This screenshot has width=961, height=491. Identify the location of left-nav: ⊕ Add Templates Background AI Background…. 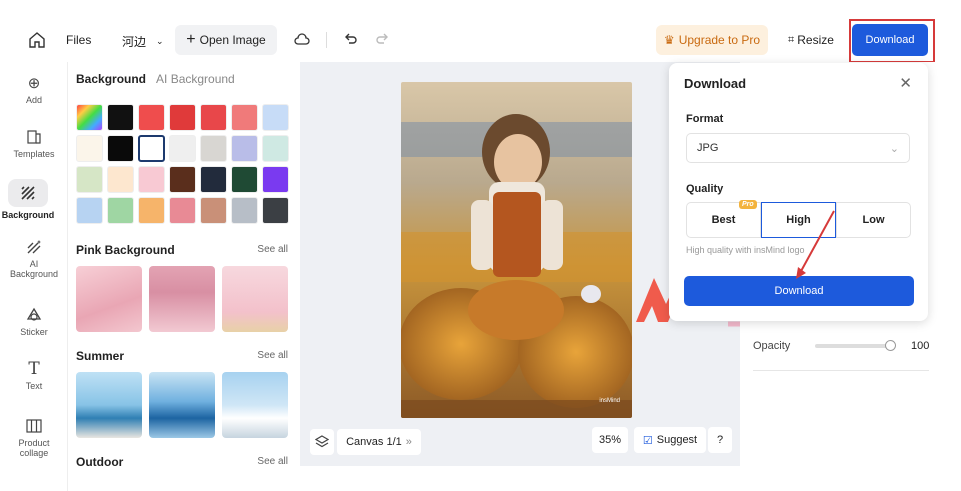
(34, 276).